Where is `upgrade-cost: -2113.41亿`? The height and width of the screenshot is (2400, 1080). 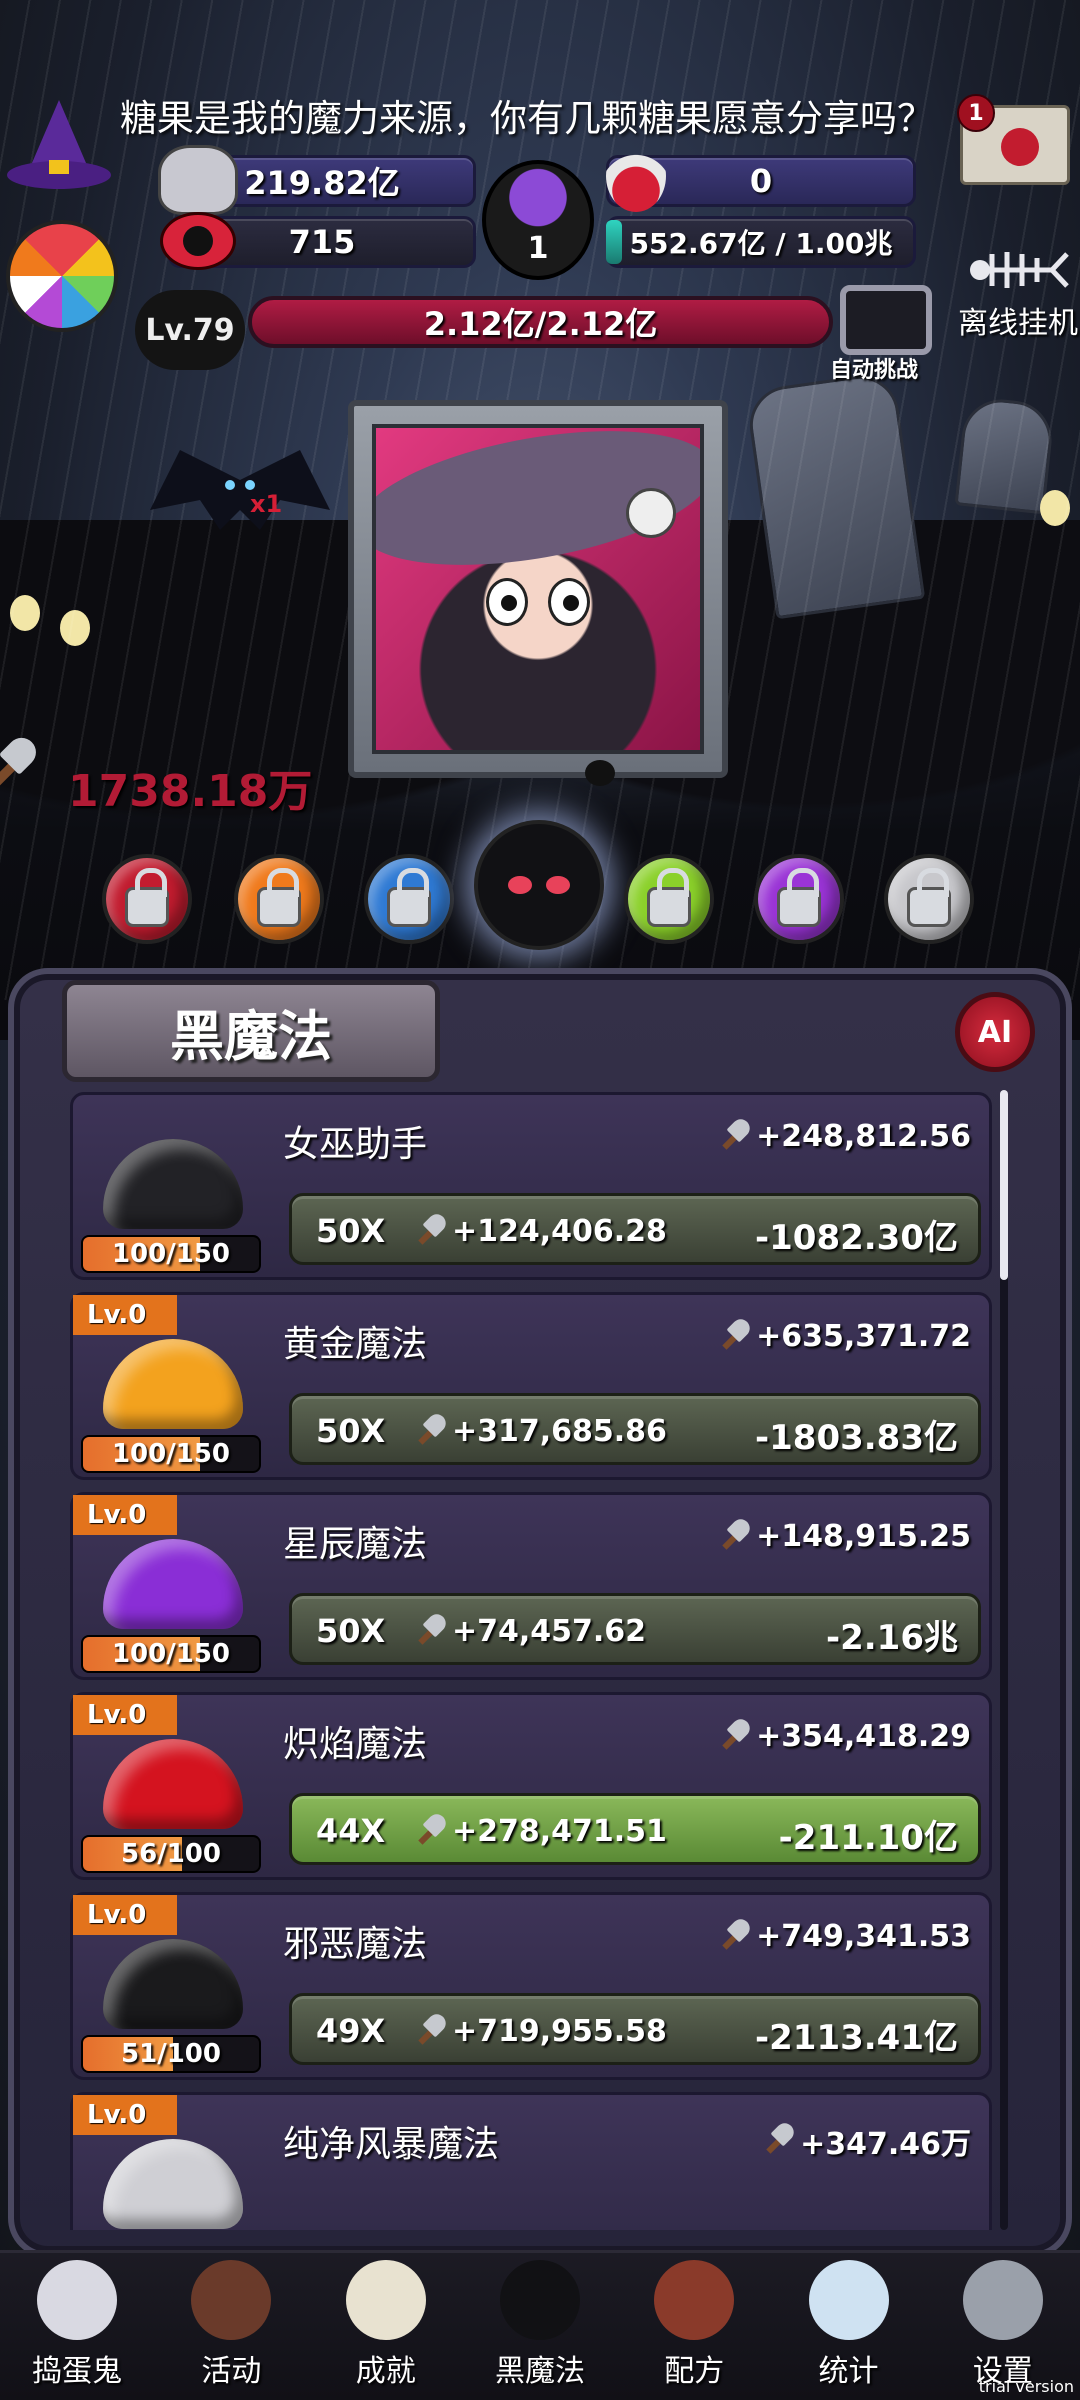
upgrade-cost: -2113.41亿 is located at coordinates (856, 2038).